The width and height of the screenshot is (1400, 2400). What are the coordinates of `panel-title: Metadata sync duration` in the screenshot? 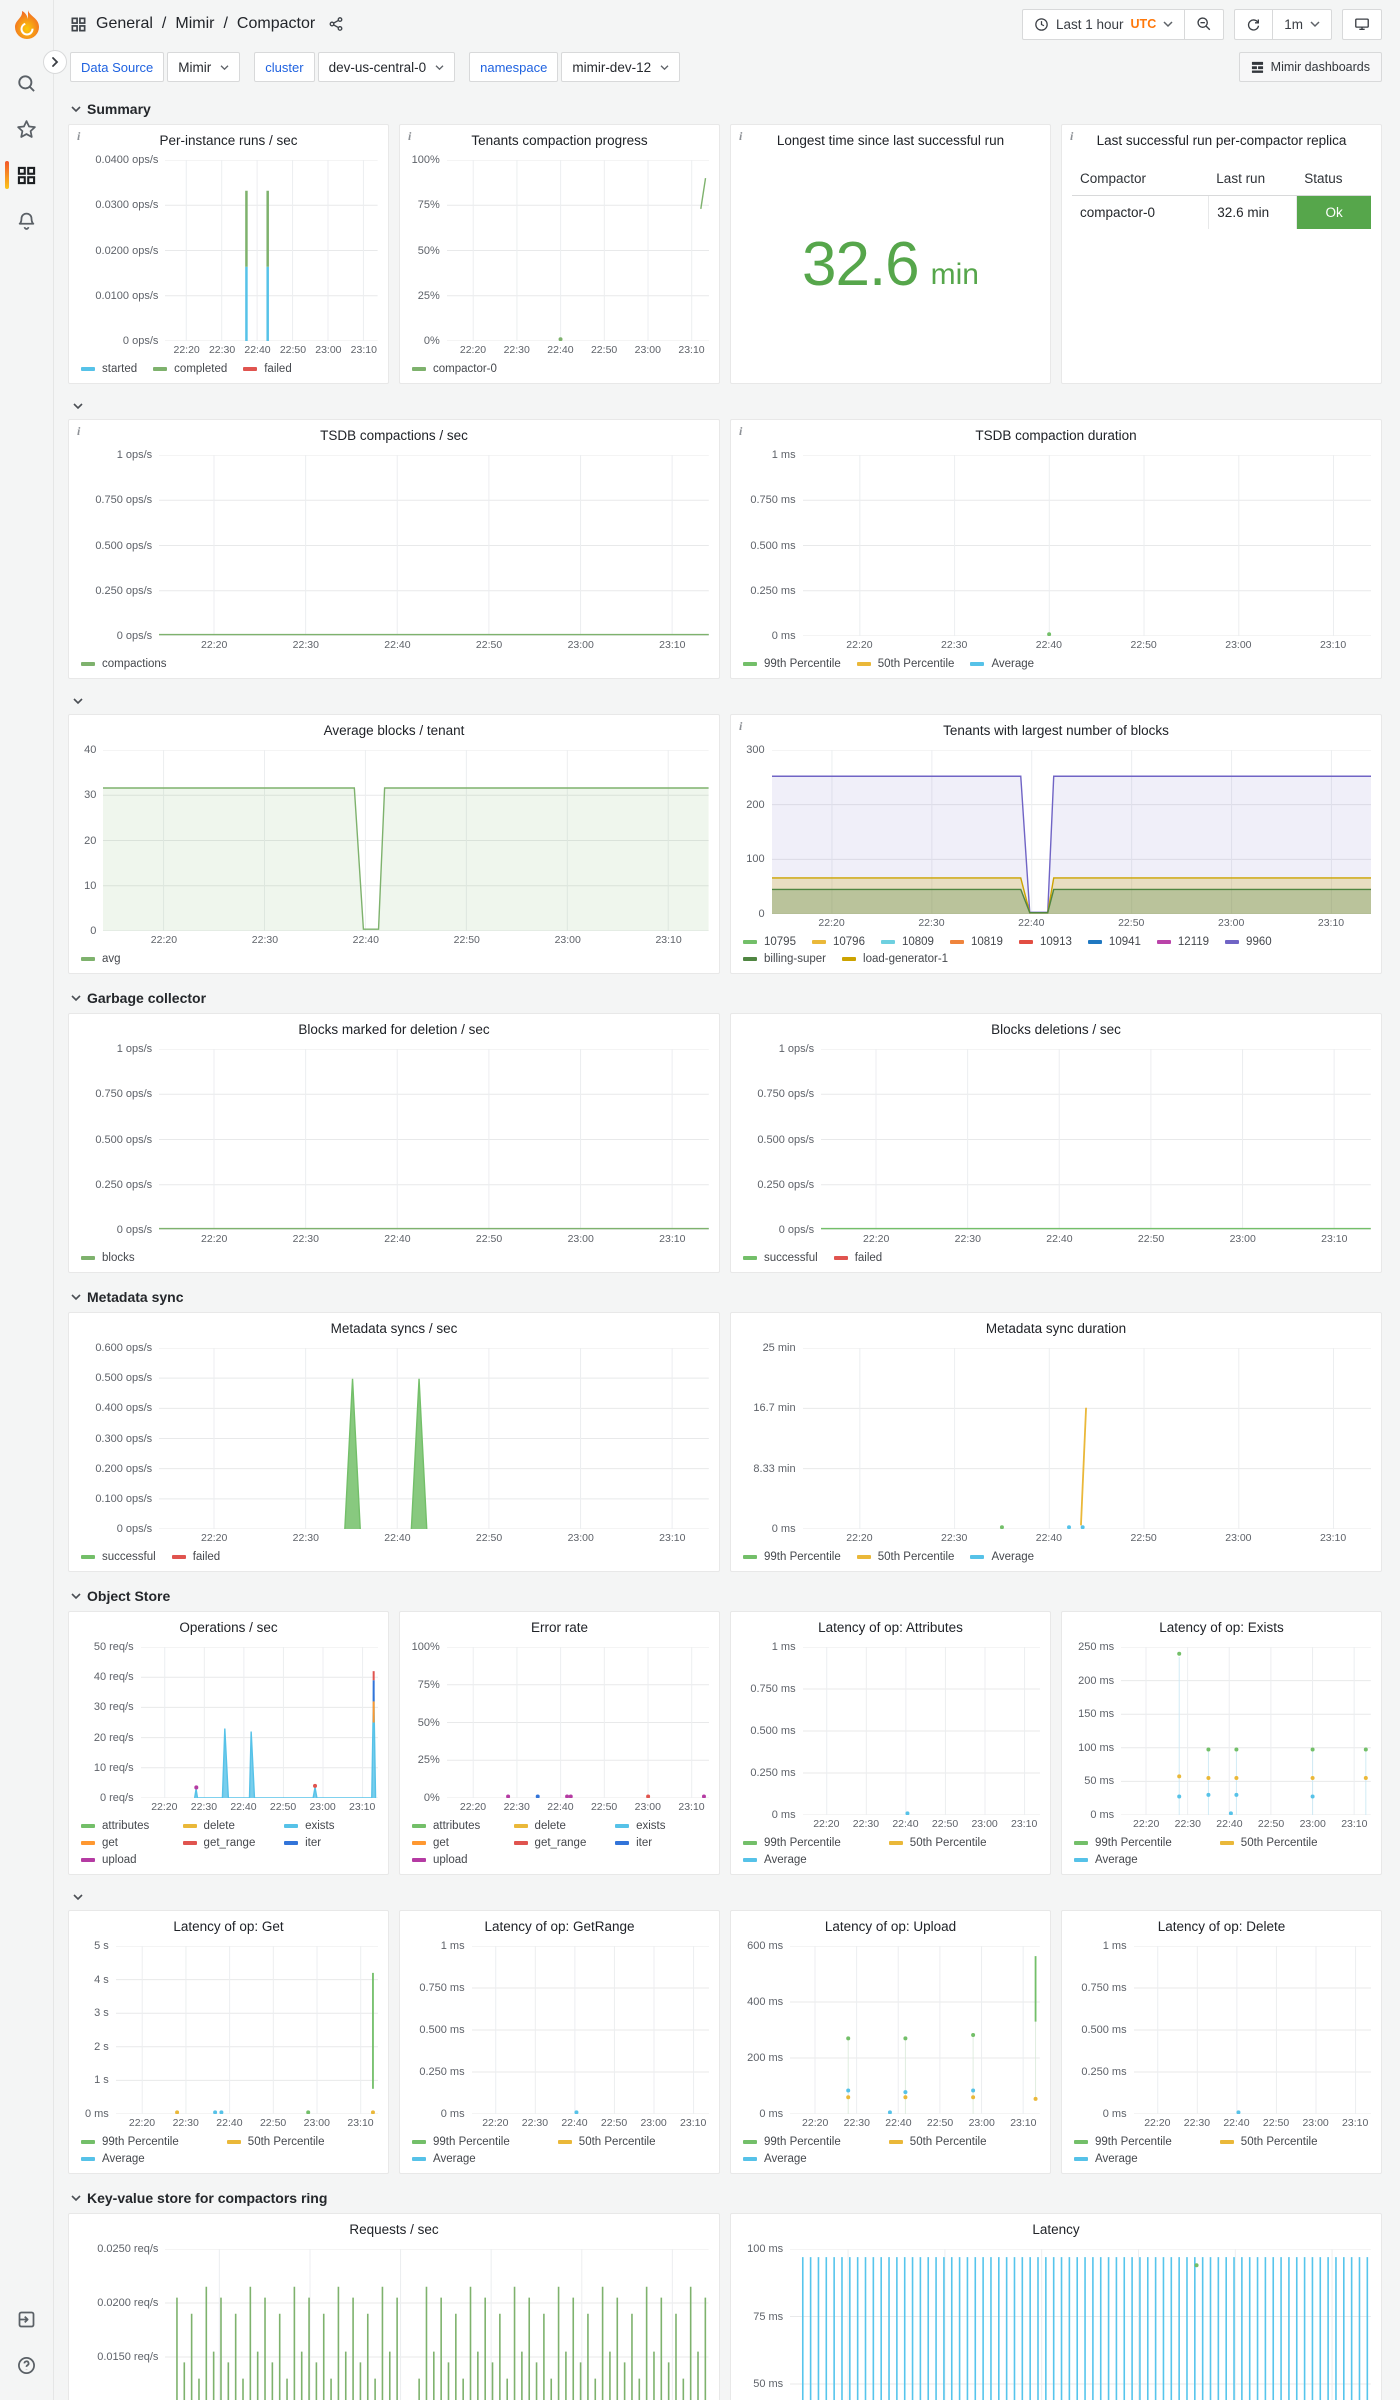 It's located at (1056, 1329).